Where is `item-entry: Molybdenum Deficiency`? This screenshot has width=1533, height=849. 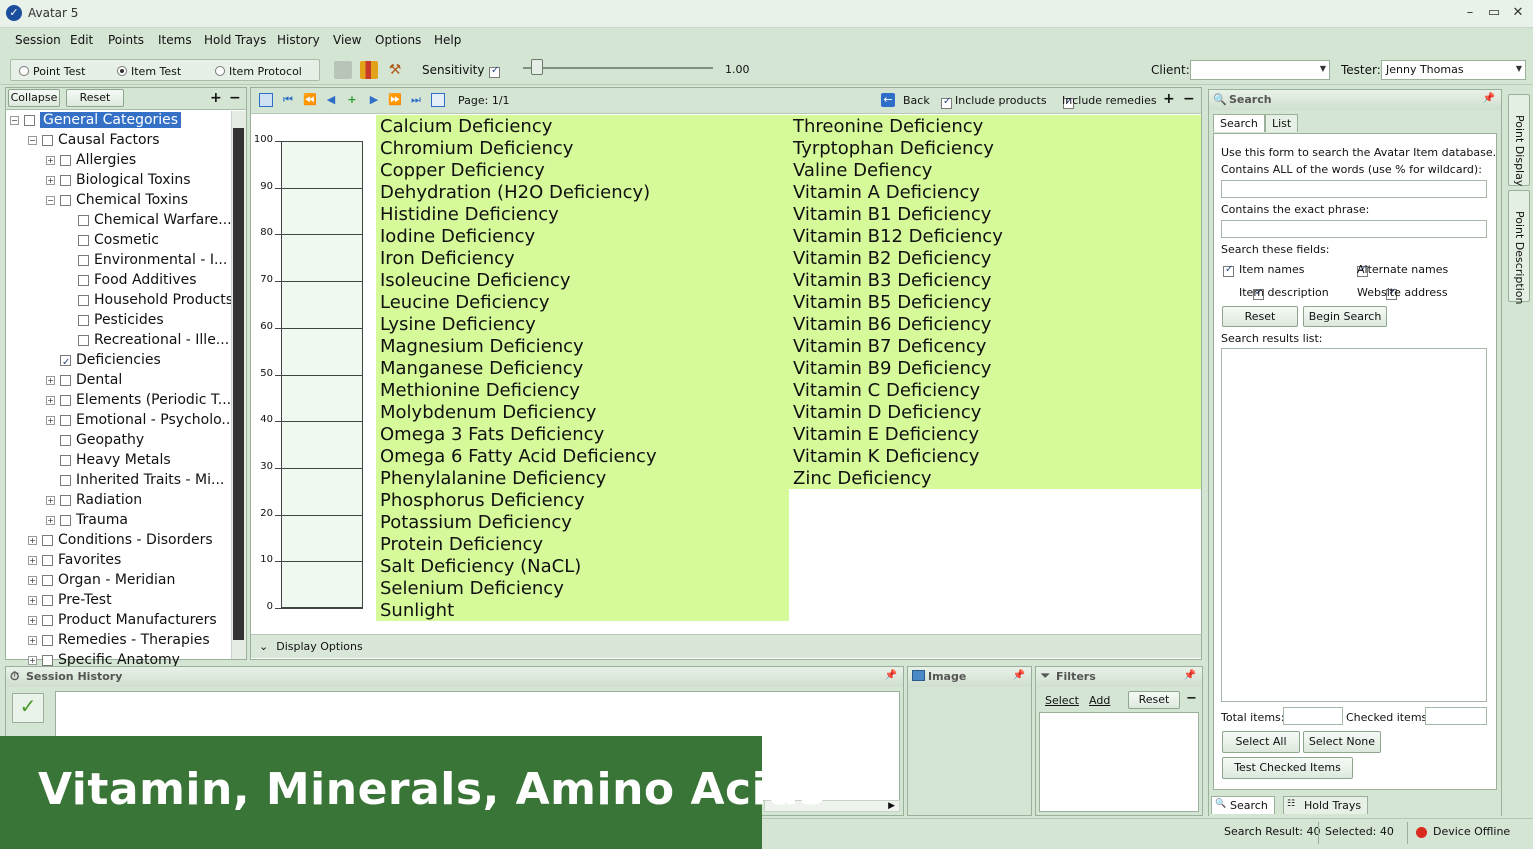
item-entry: Molybdenum Deficiency is located at coordinates (488, 413).